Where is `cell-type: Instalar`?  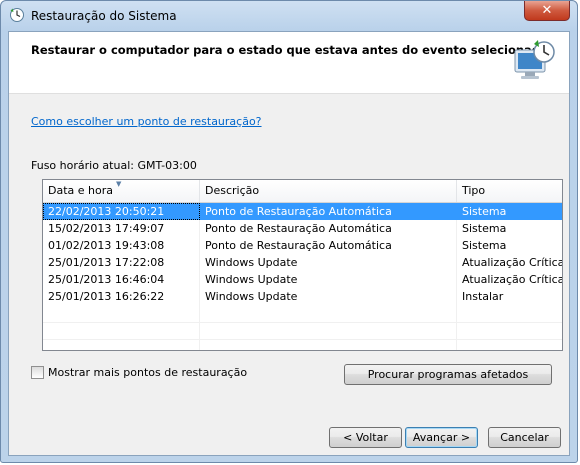 cell-type: Instalar is located at coordinates (483, 296).